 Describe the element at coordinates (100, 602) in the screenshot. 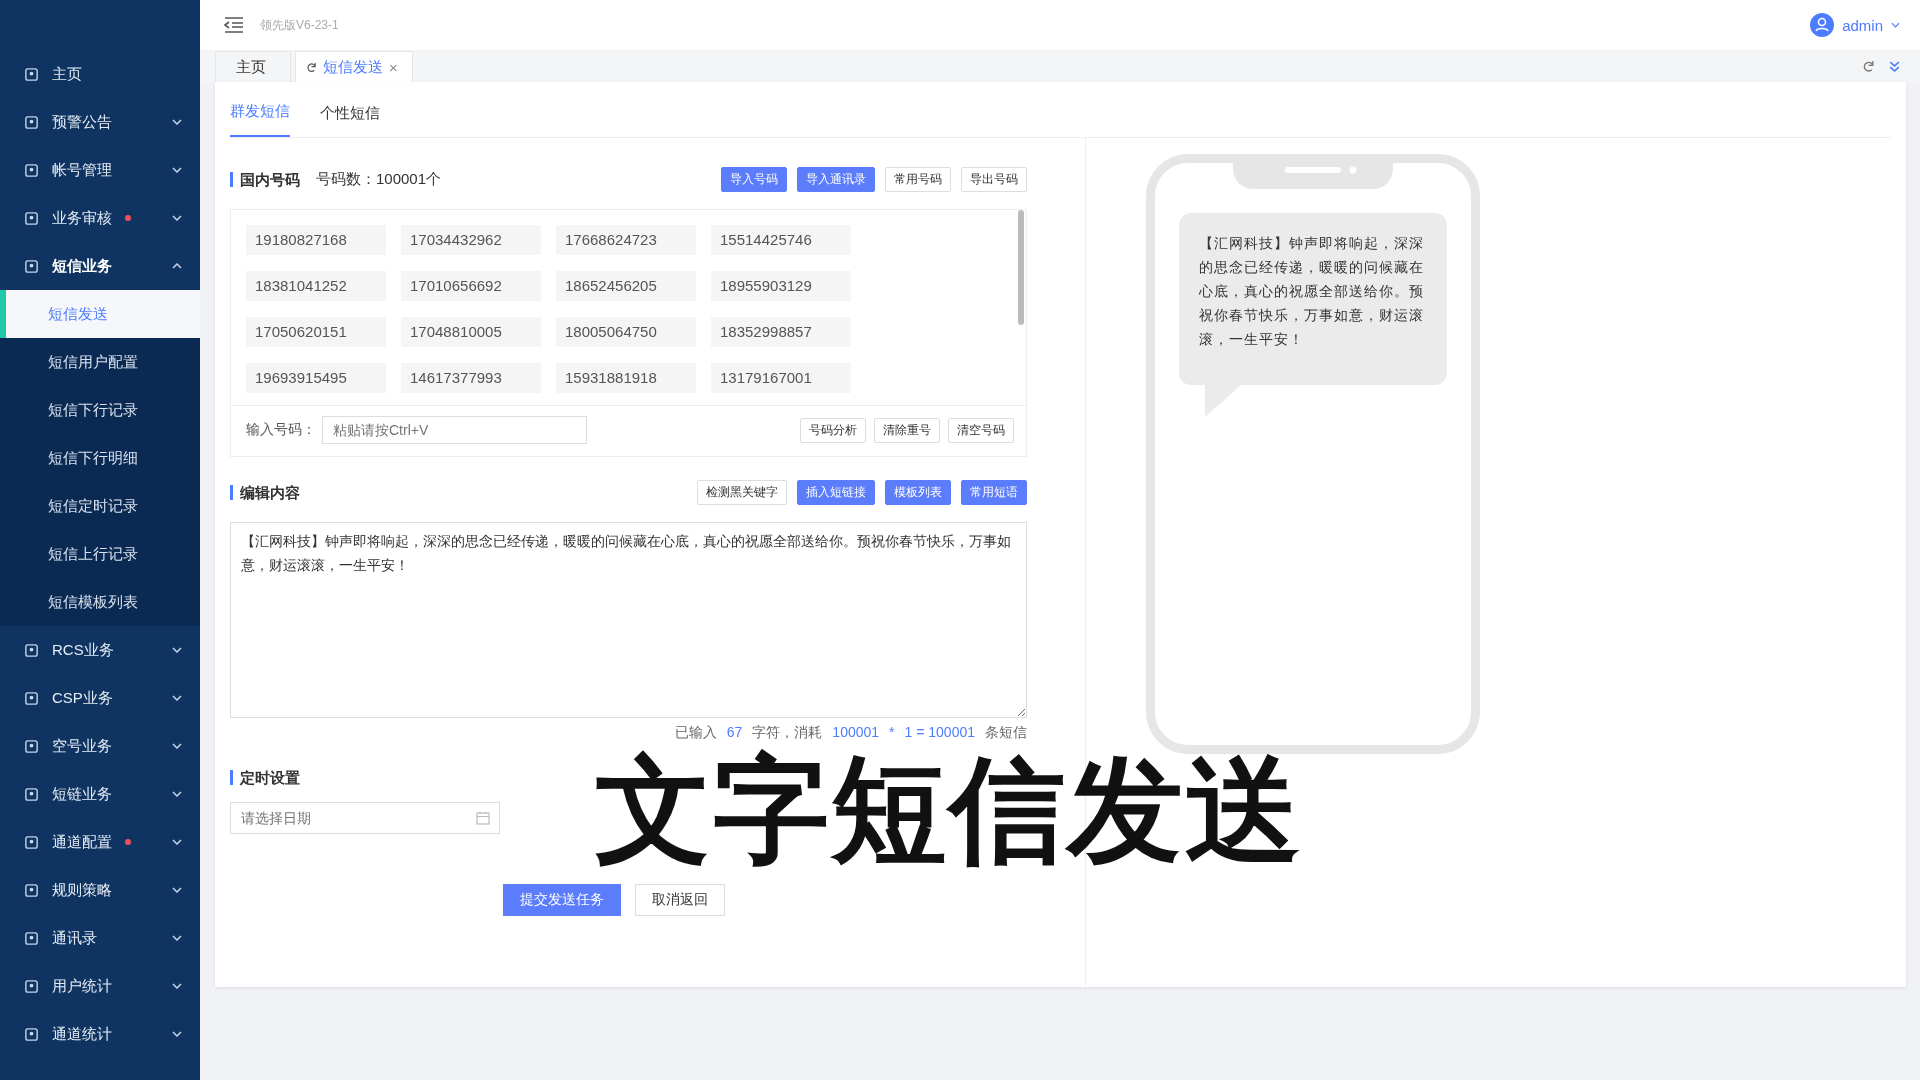

I see `submenu-item: 短信模板列表` at that location.